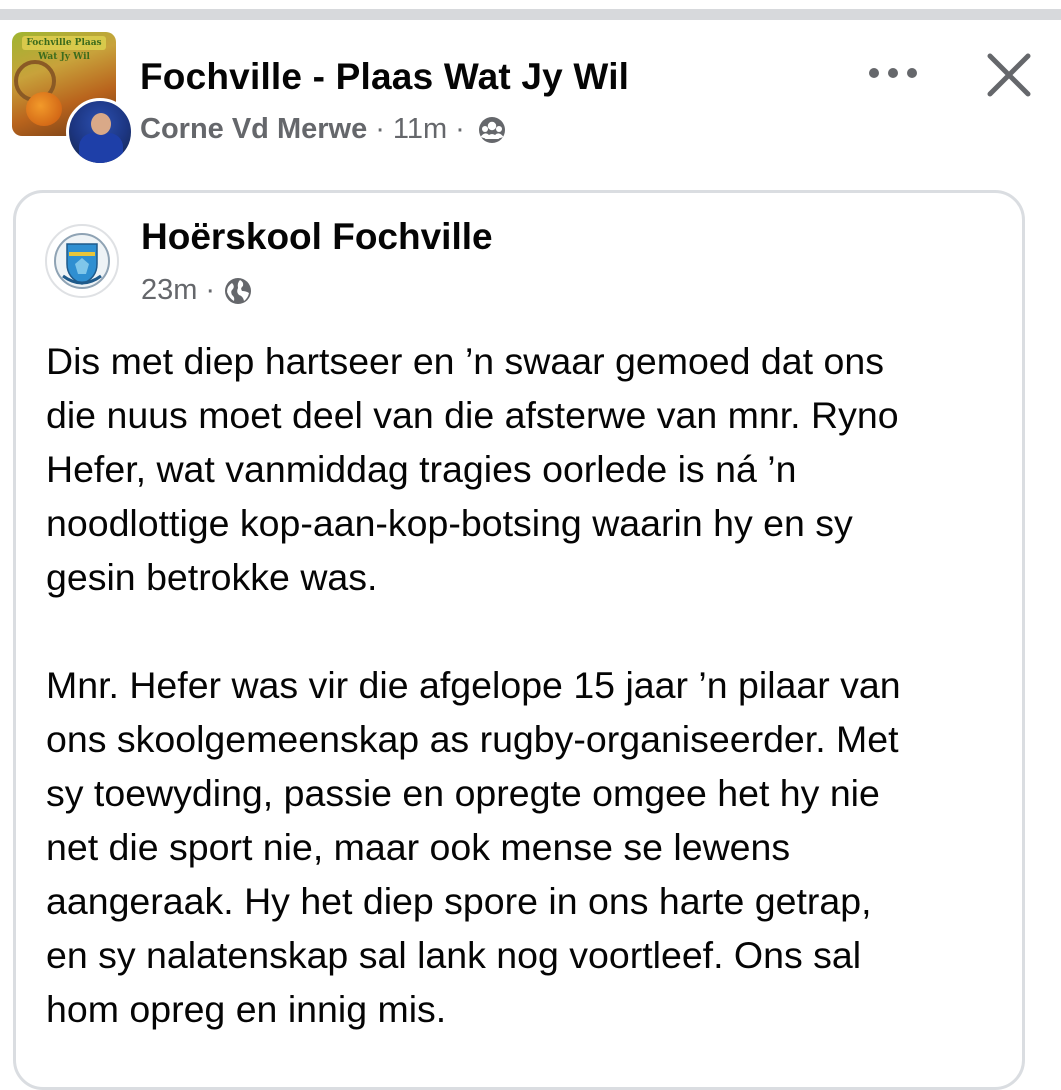 The height and width of the screenshot is (1090, 1061). I want to click on pumpkin-graphic, so click(44, 109).